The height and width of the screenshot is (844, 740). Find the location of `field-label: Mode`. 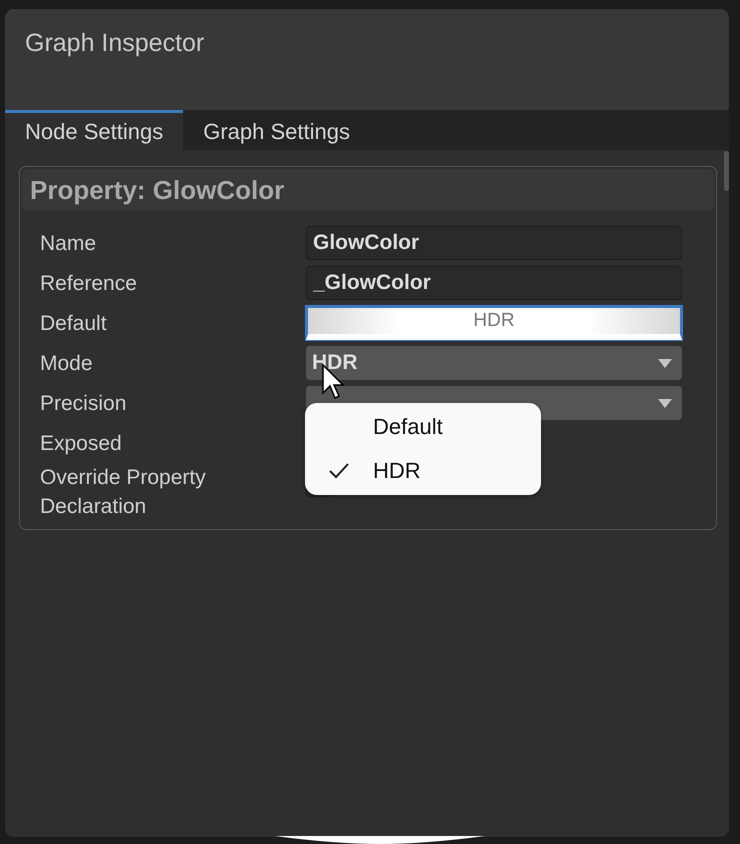

field-label: Mode is located at coordinates (67, 363).